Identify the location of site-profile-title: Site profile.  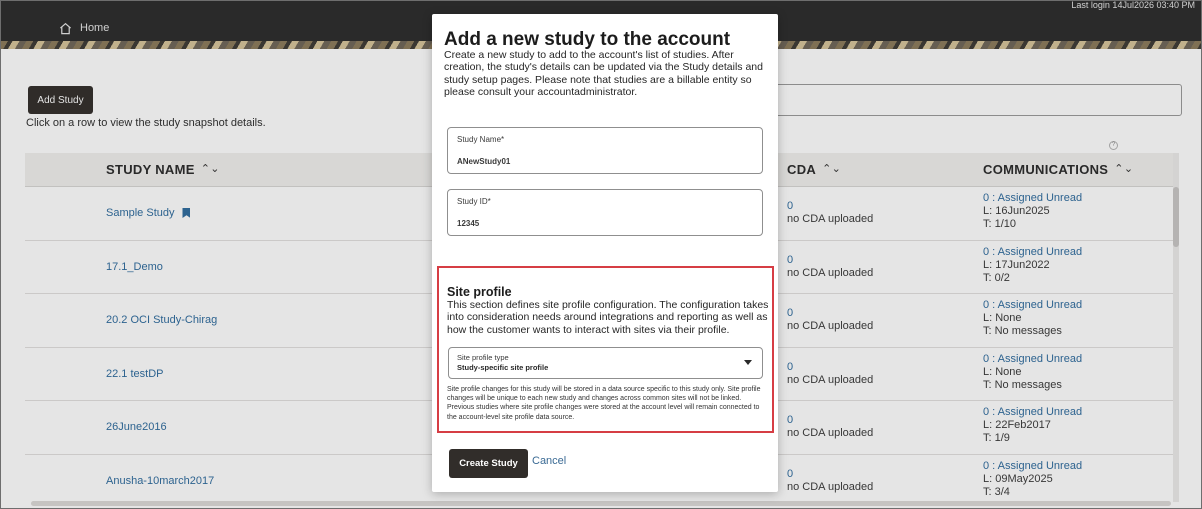
(479, 292).